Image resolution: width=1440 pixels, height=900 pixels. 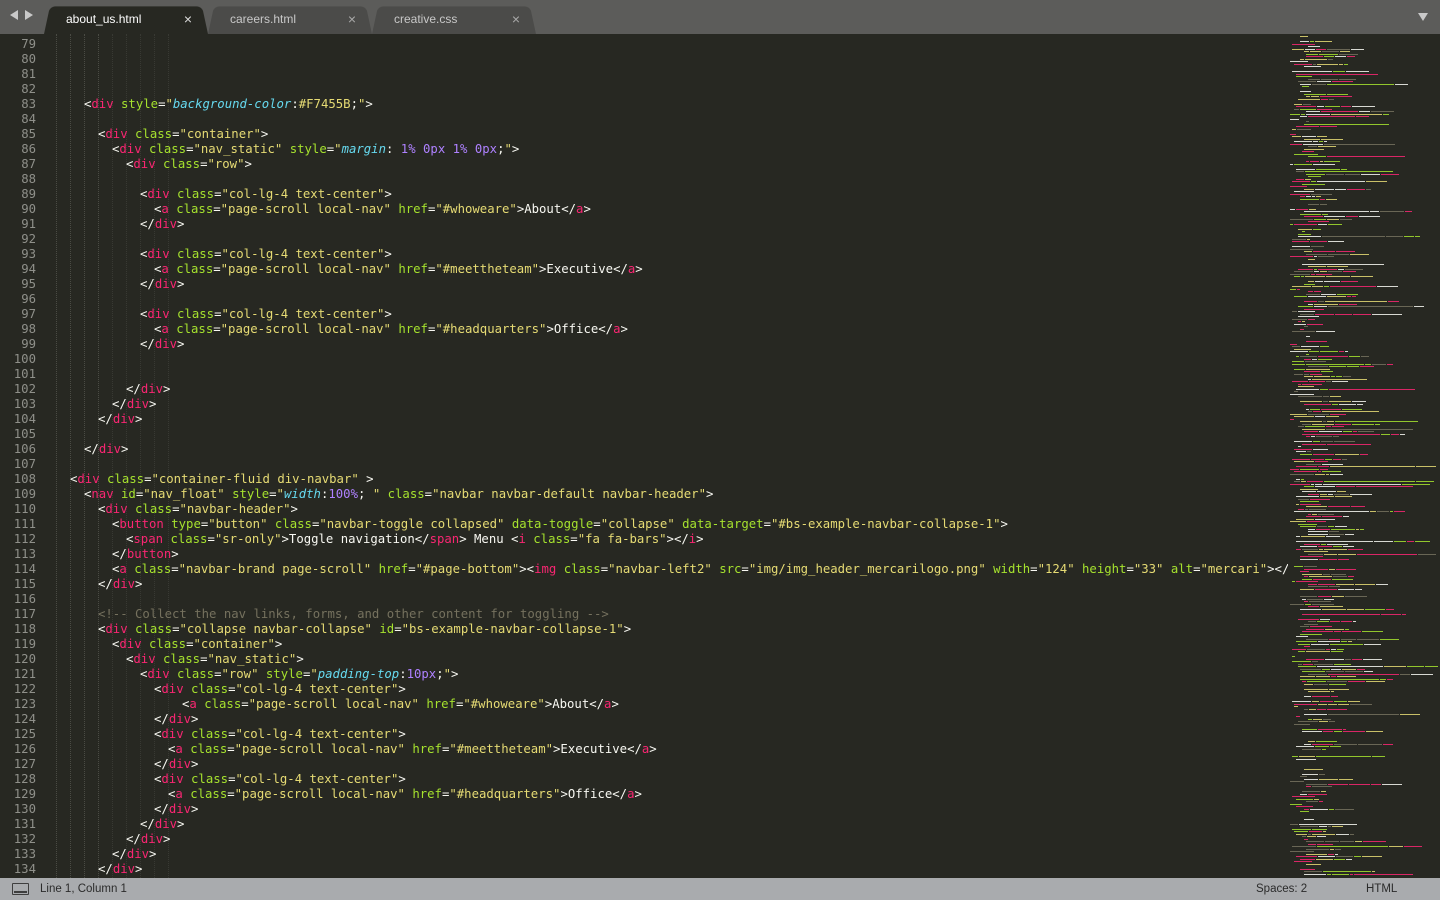 What do you see at coordinates (228, 104) in the screenshot?
I see `code-line: <div style="background-color:#F7455B;">` at bounding box center [228, 104].